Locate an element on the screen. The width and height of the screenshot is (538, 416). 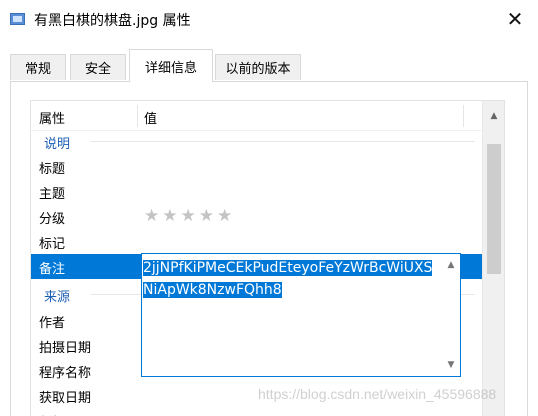
property-label: 版权 is located at coordinates (52, 414).